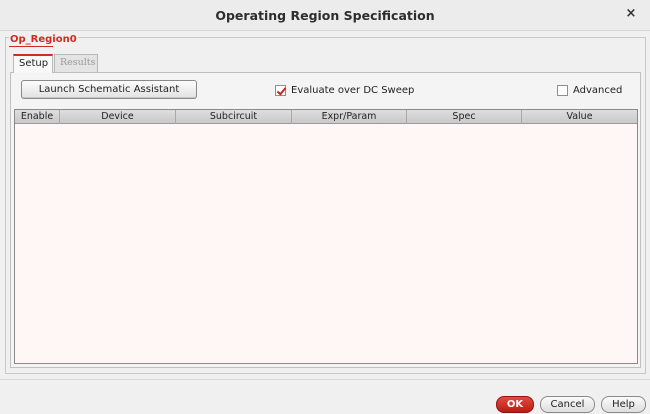 The height and width of the screenshot is (414, 650). What do you see at coordinates (353, 90) in the screenshot?
I see `evaluate-dc-sweep-label: Evaluate over DC Sweep` at bounding box center [353, 90].